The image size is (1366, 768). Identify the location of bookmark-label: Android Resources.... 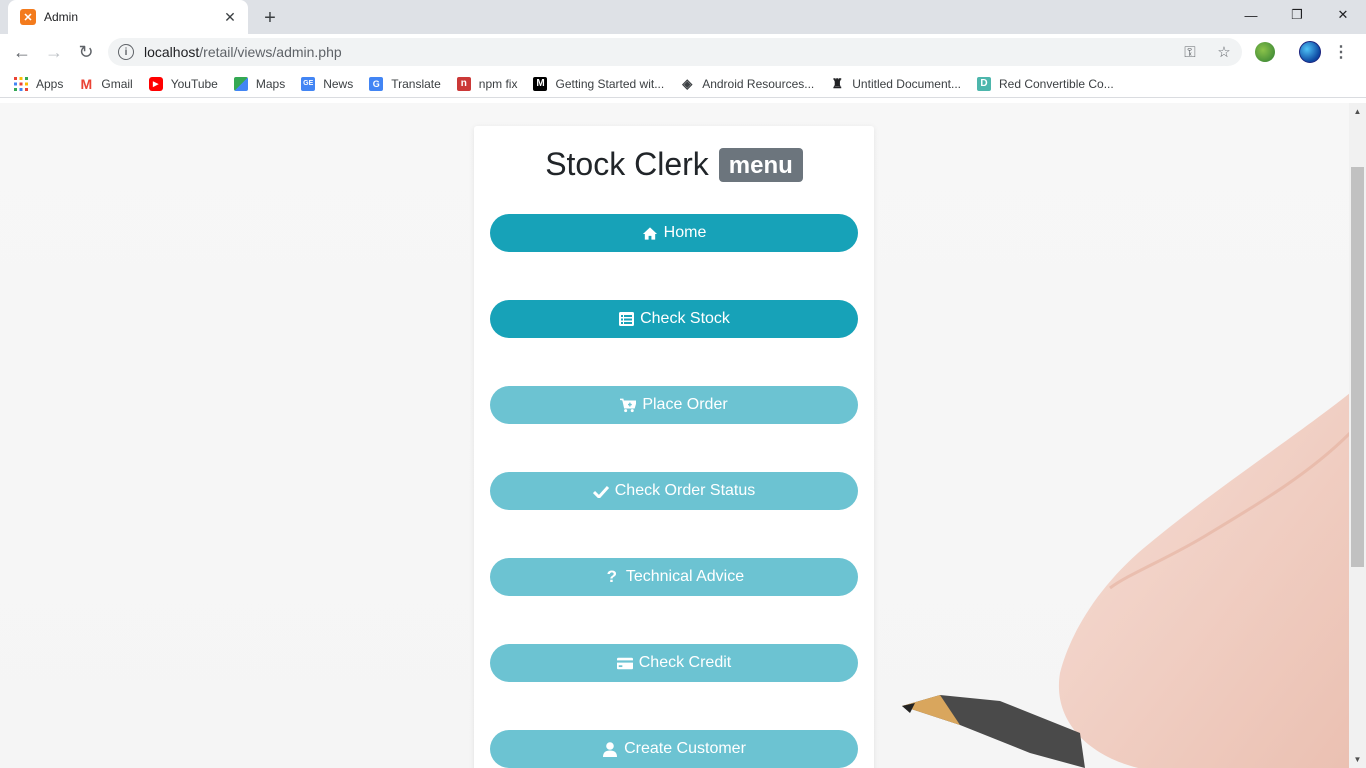
(758, 83).